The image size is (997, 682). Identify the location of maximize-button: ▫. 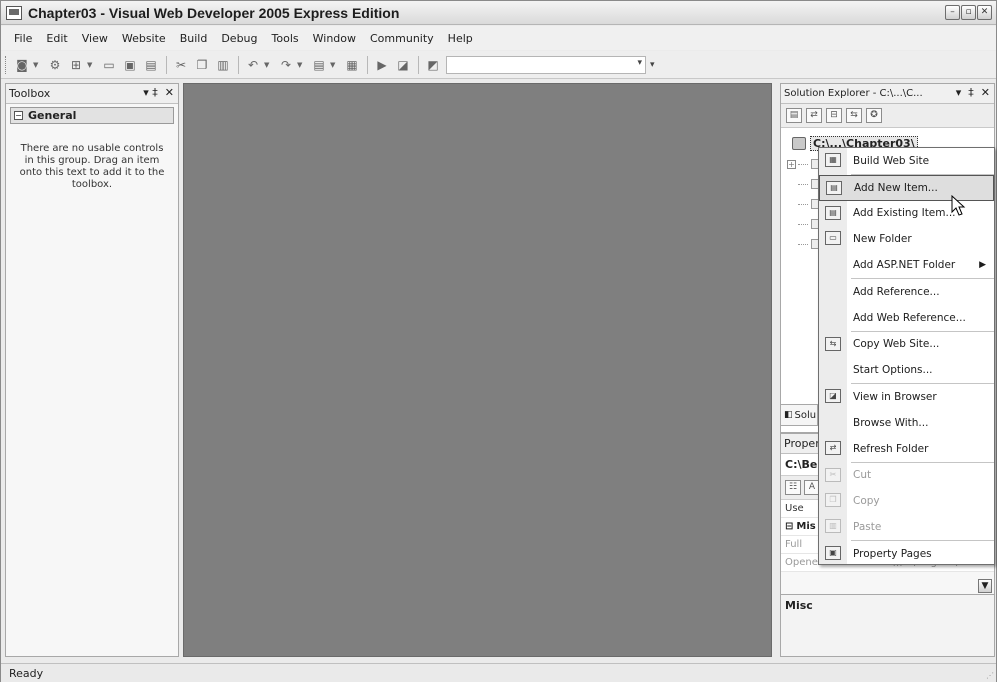
(968, 12).